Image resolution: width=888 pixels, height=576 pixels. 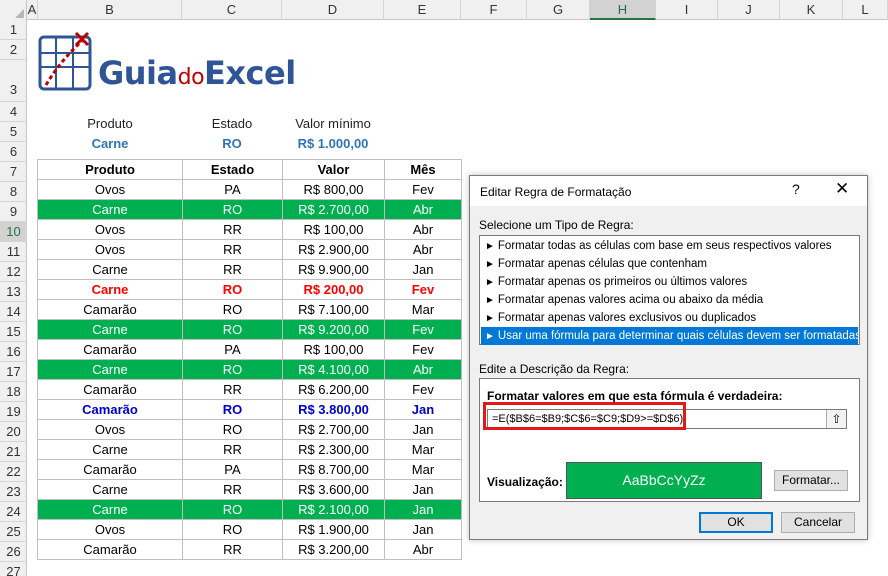 What do you see at coordinates (333, 10) in the screenshot?
I see `column-header-d: D` at bounding box center [333, 10].